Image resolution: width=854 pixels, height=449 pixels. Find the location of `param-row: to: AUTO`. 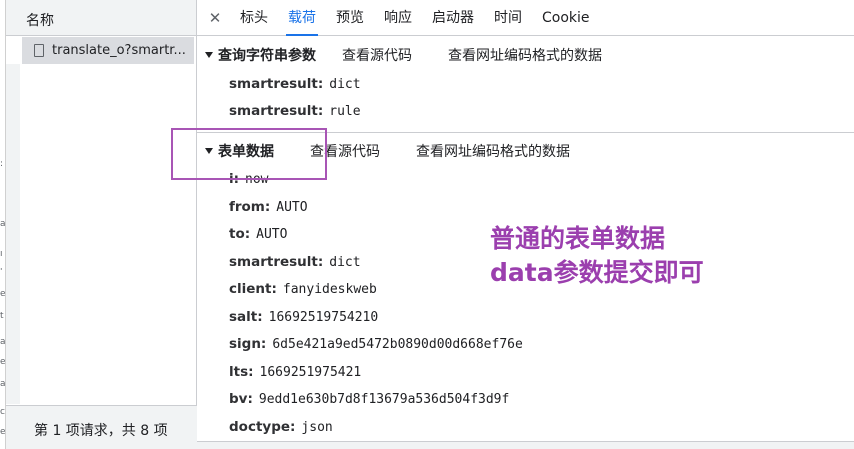

param-row: to: AUTO is located at coordinates (258, 234).